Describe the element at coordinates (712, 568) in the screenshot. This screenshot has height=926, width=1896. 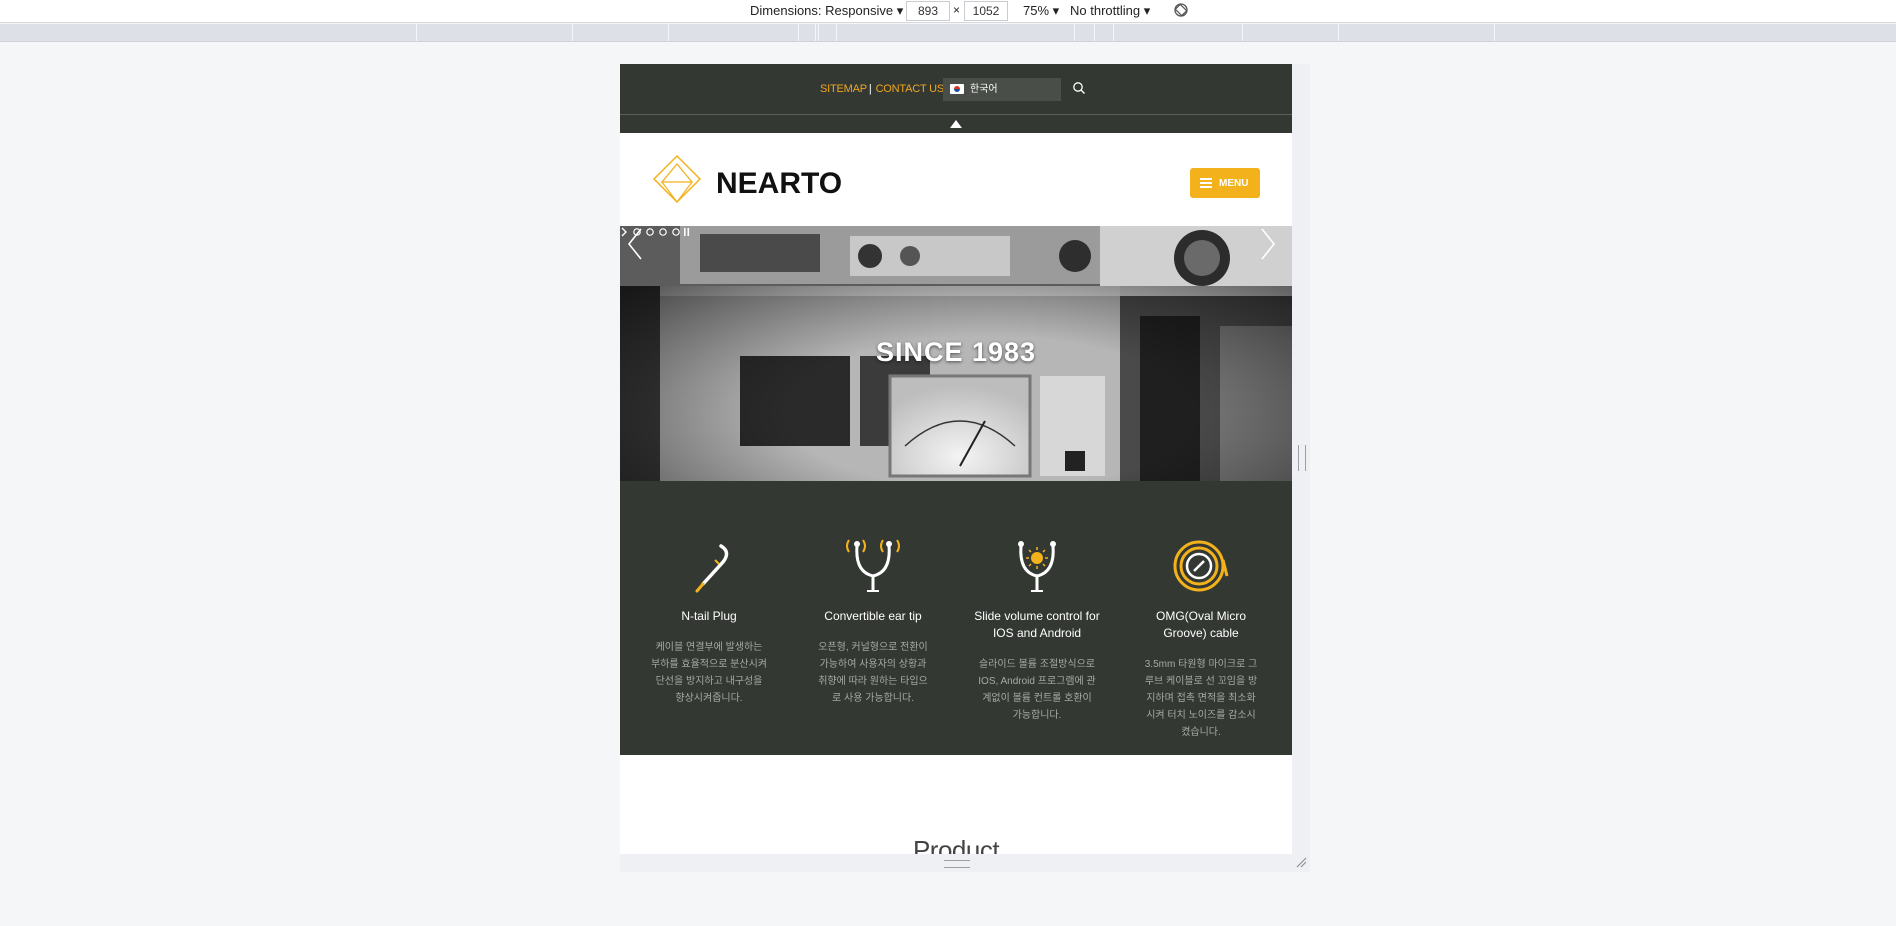
I see `n-tail-plug-icon` at that location.